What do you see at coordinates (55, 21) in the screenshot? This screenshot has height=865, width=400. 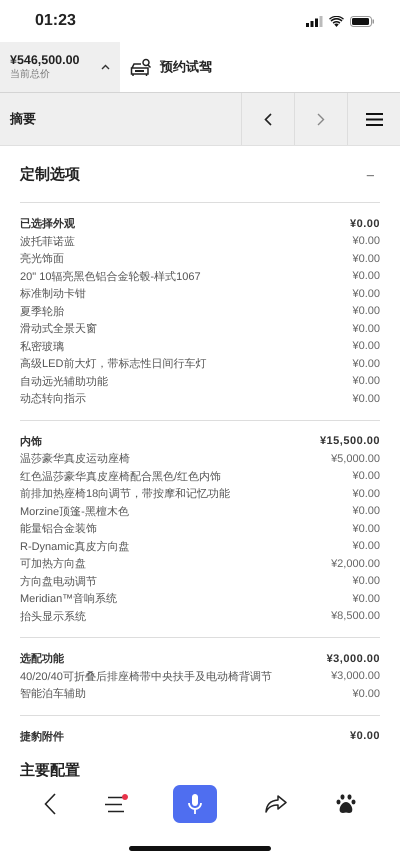 I see `status-time: 01:23` at bounding box center [55, 21].